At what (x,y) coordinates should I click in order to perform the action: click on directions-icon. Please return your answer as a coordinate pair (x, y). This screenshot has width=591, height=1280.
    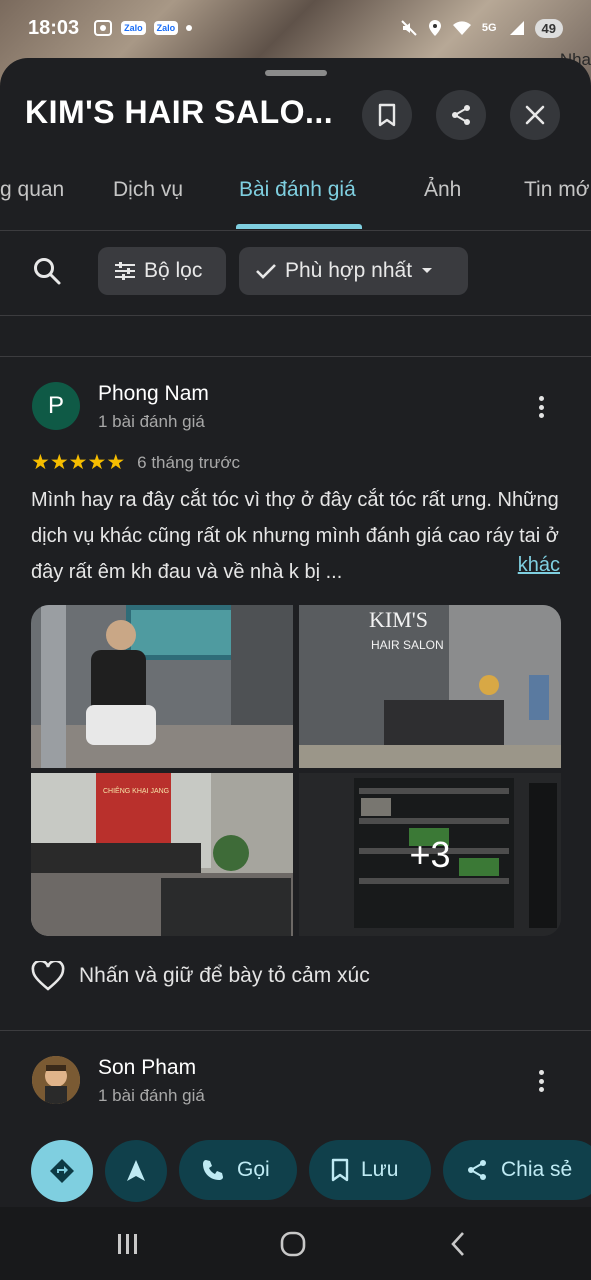
    Looking at the image, I should click on (62, 1171).